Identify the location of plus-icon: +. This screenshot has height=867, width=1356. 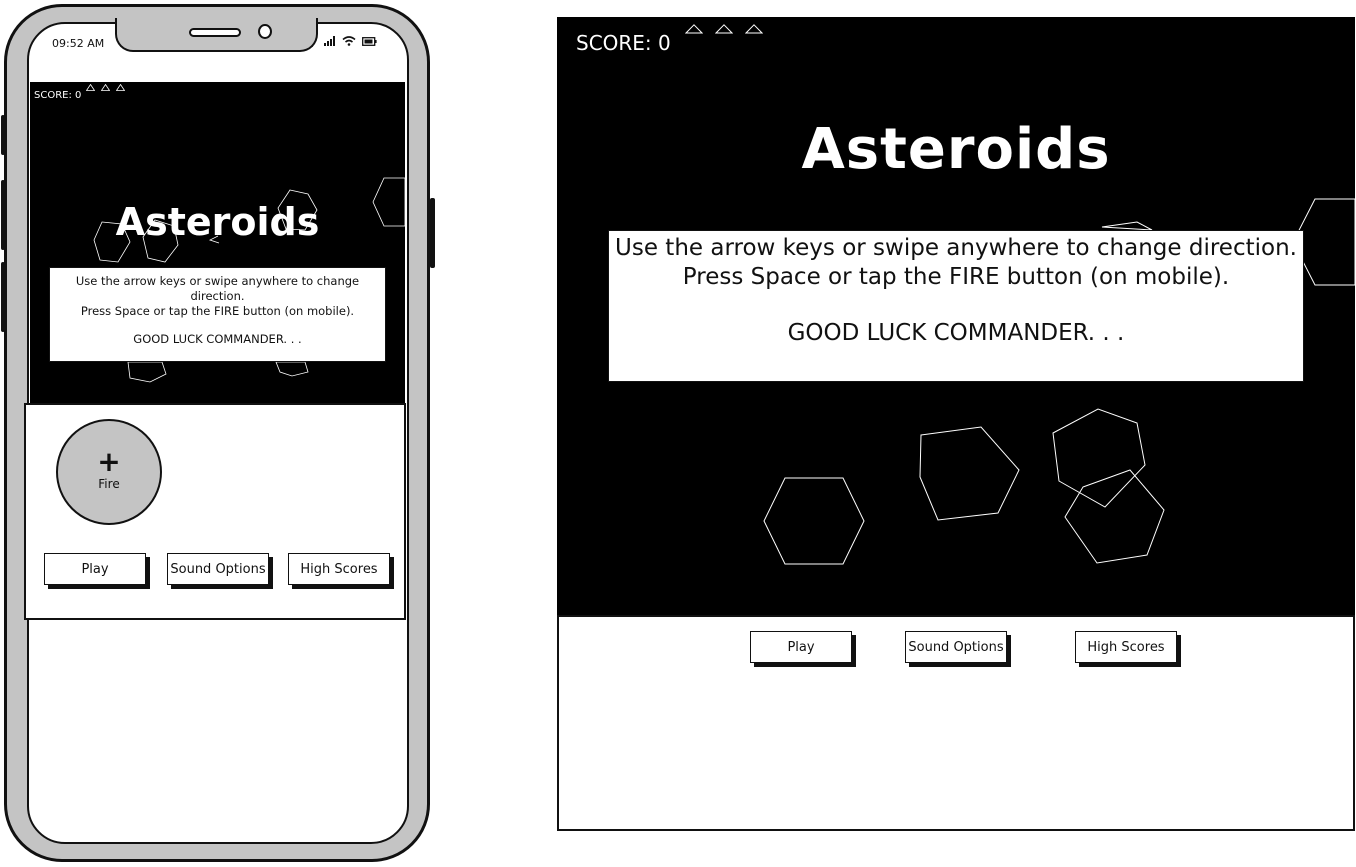
(109, 461).